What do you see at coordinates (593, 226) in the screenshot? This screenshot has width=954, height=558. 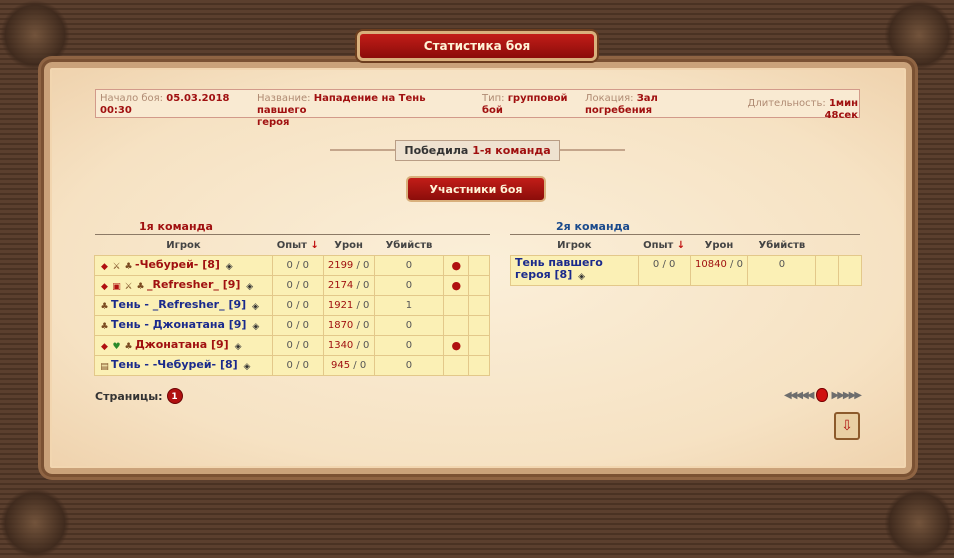 I see `team2-title-text: 2я команда` at bounding box center [593, 226].